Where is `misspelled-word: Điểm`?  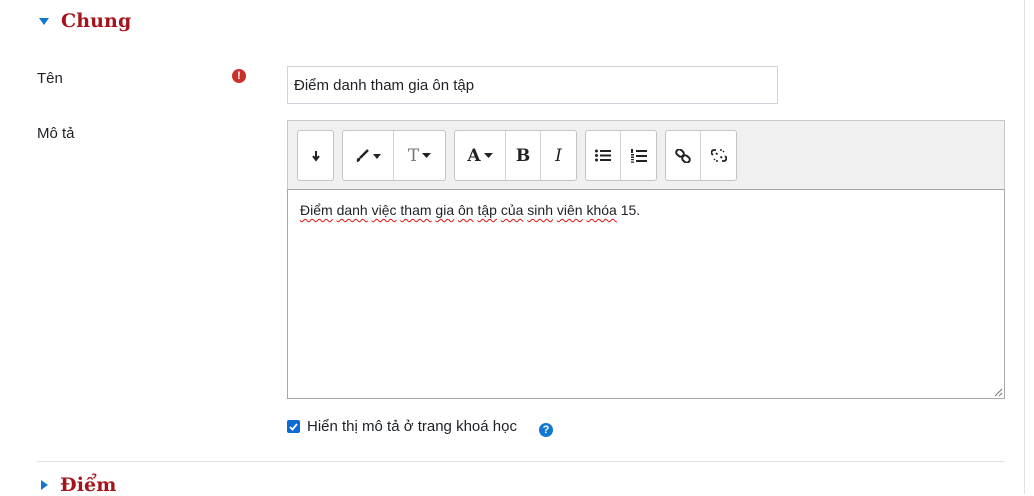 misspelled-word: Điểm is located at coordinates (316, 210).